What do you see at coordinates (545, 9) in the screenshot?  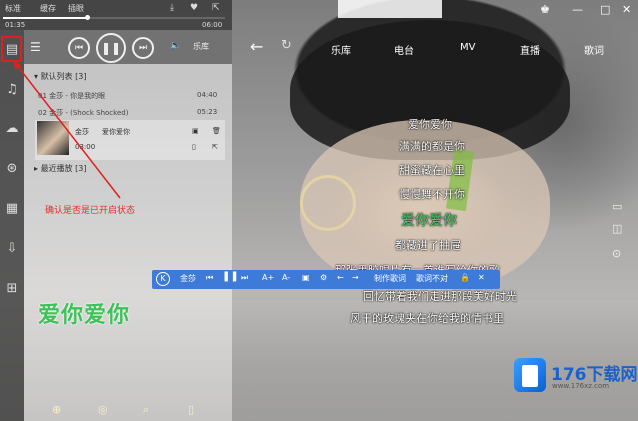 I see `skin-icon: ♚` at bounding box center [545, 9].